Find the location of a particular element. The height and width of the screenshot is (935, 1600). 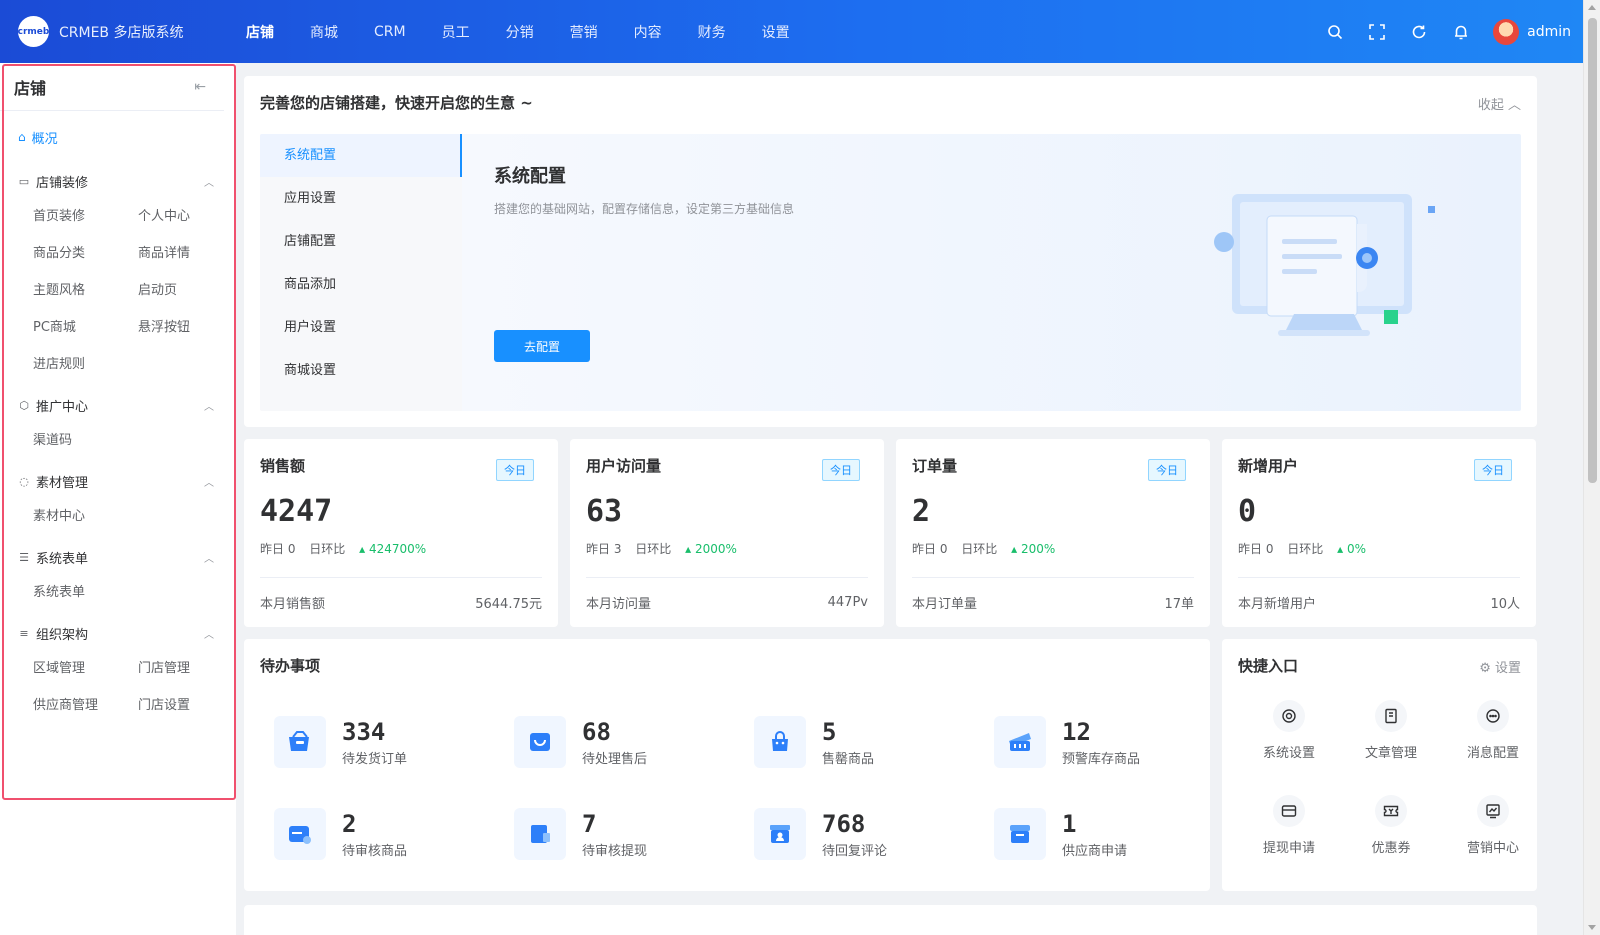

withdraw-review-icon is located at coordinates (540, 834).